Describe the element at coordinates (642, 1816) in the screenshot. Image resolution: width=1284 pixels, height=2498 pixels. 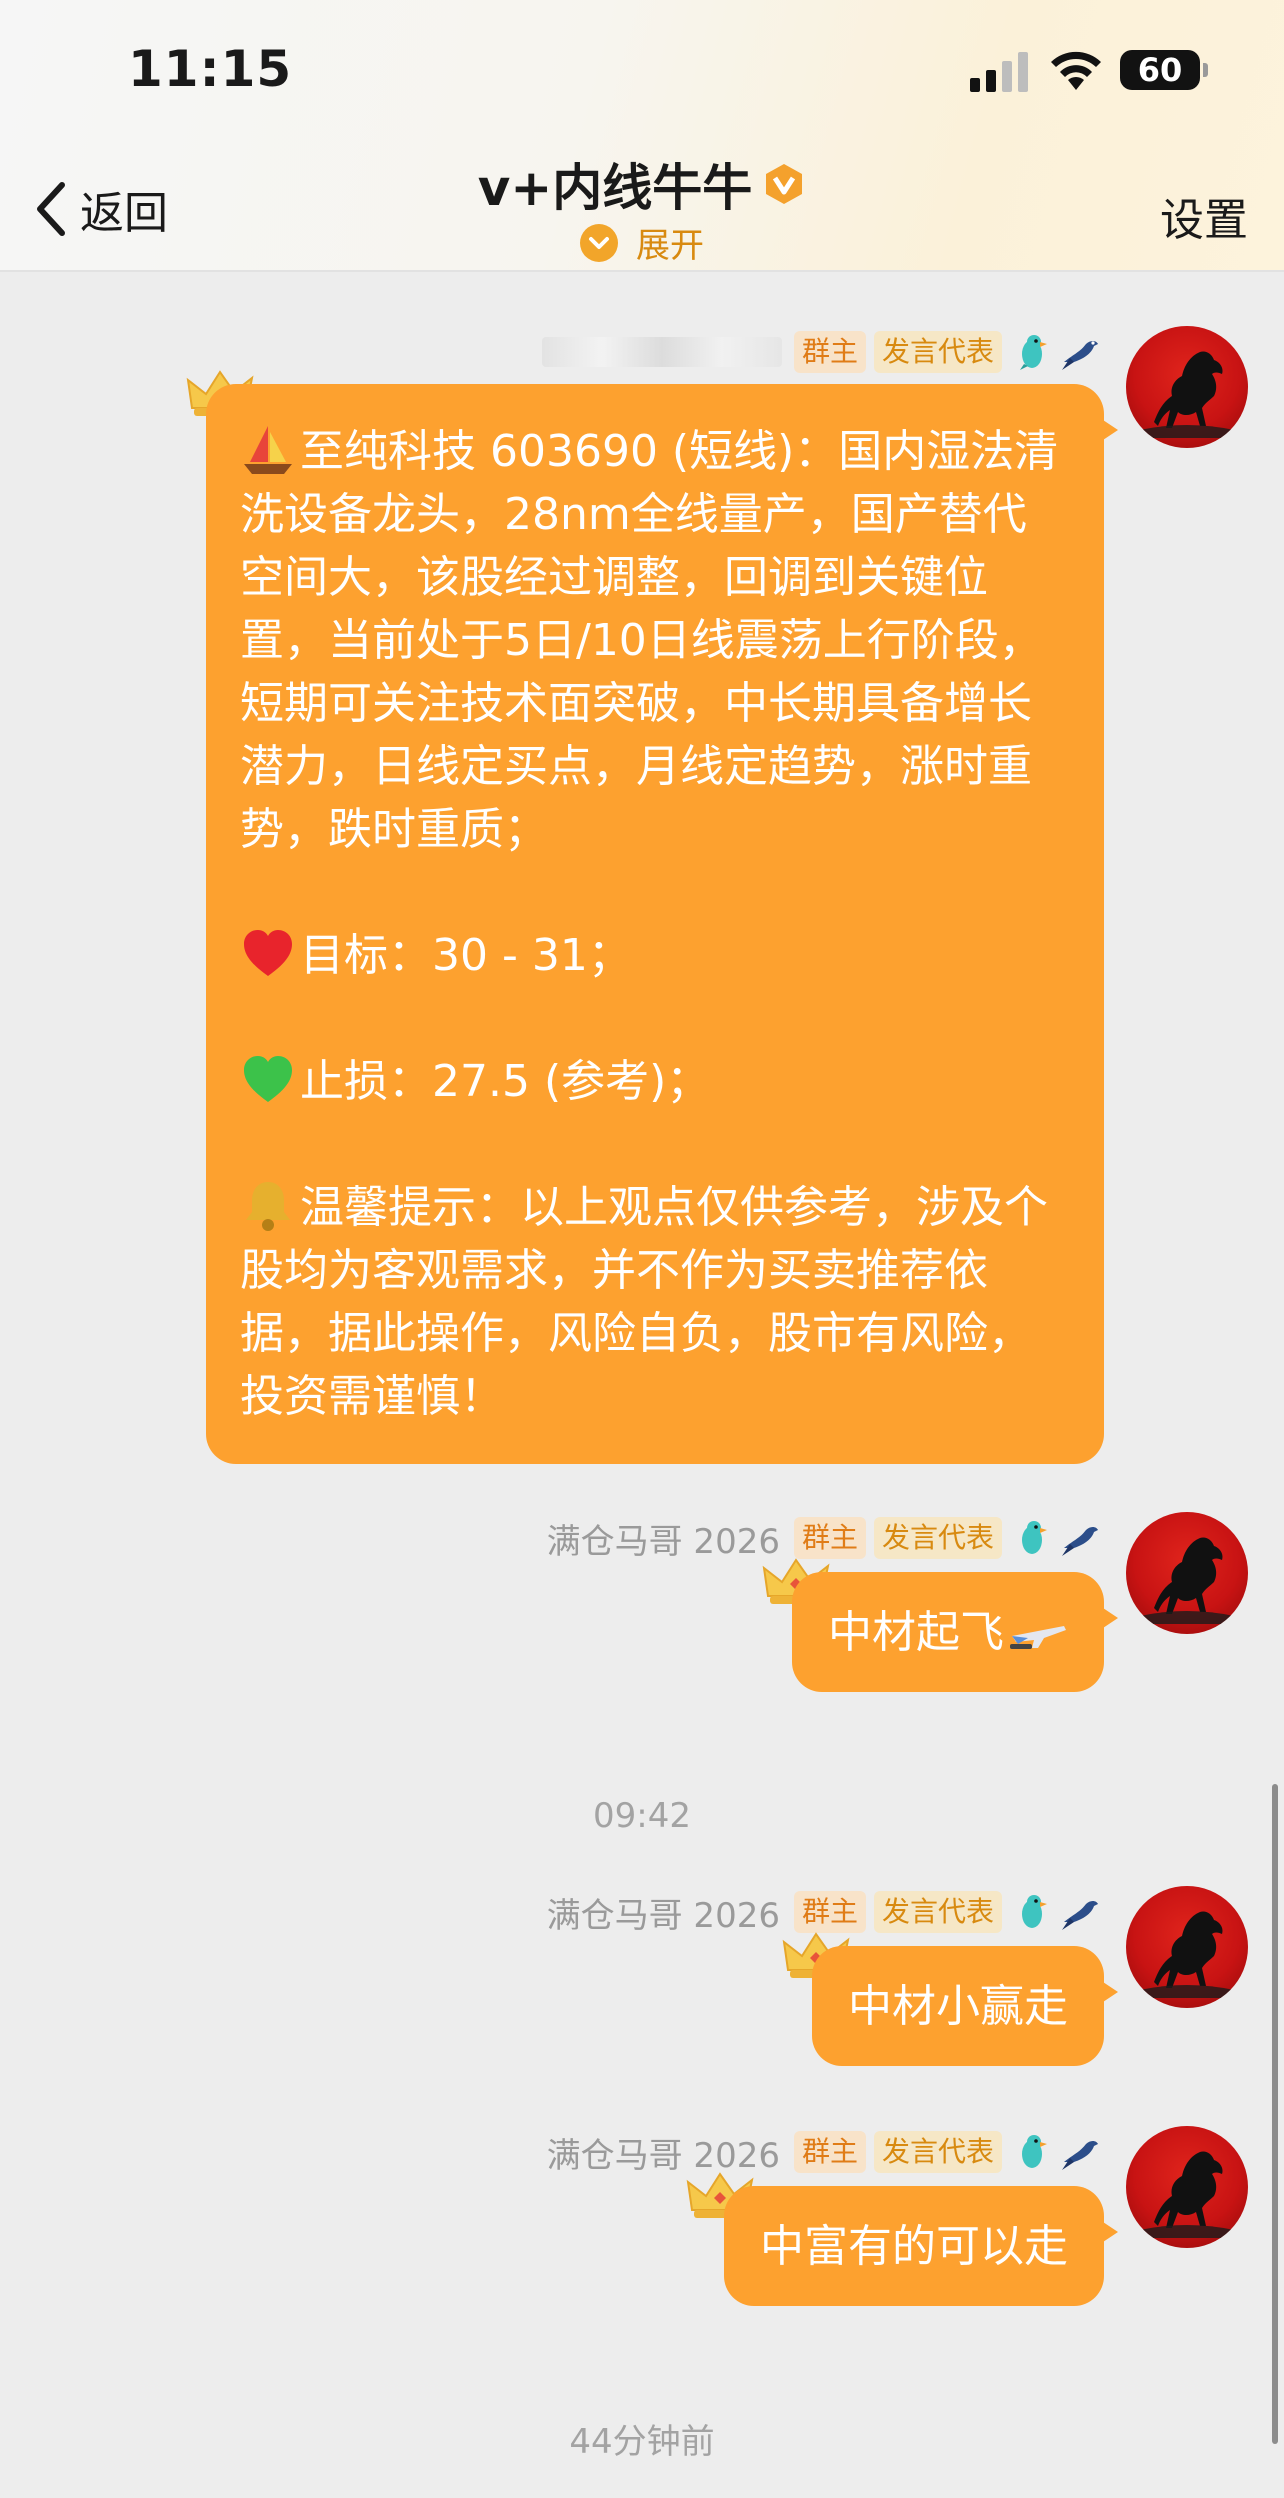
I see `timestamp: 09:42` at that location.